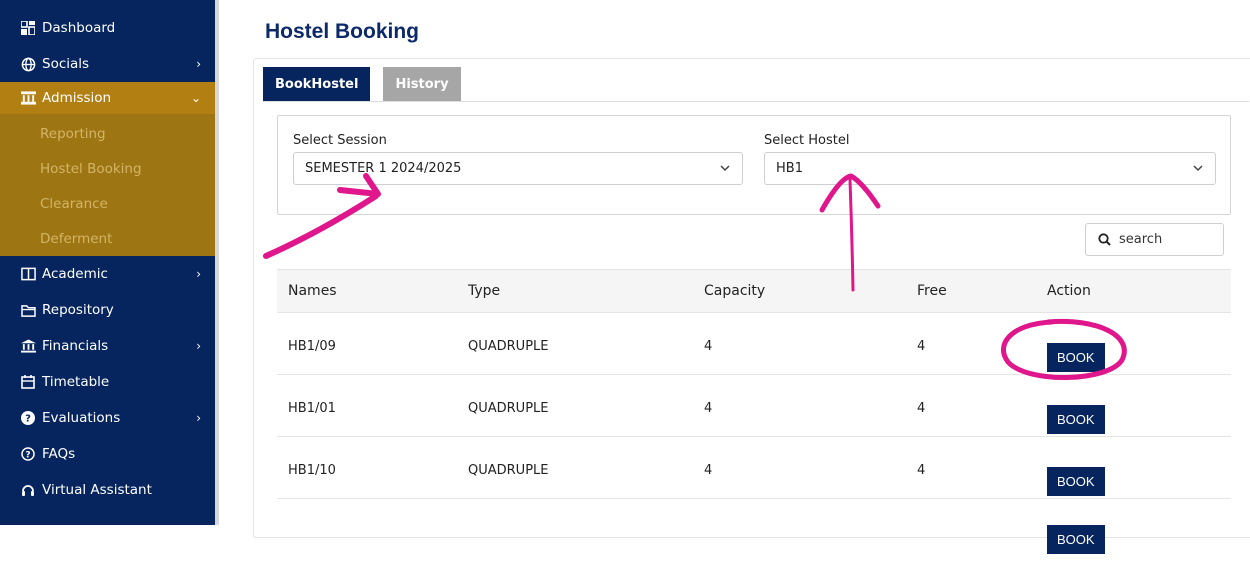 The width and height of the screenshot is (1250, 561). Describe the element at coordinates (312, 408) in the screenshot. I see `room-name: HB1/01` at that location.